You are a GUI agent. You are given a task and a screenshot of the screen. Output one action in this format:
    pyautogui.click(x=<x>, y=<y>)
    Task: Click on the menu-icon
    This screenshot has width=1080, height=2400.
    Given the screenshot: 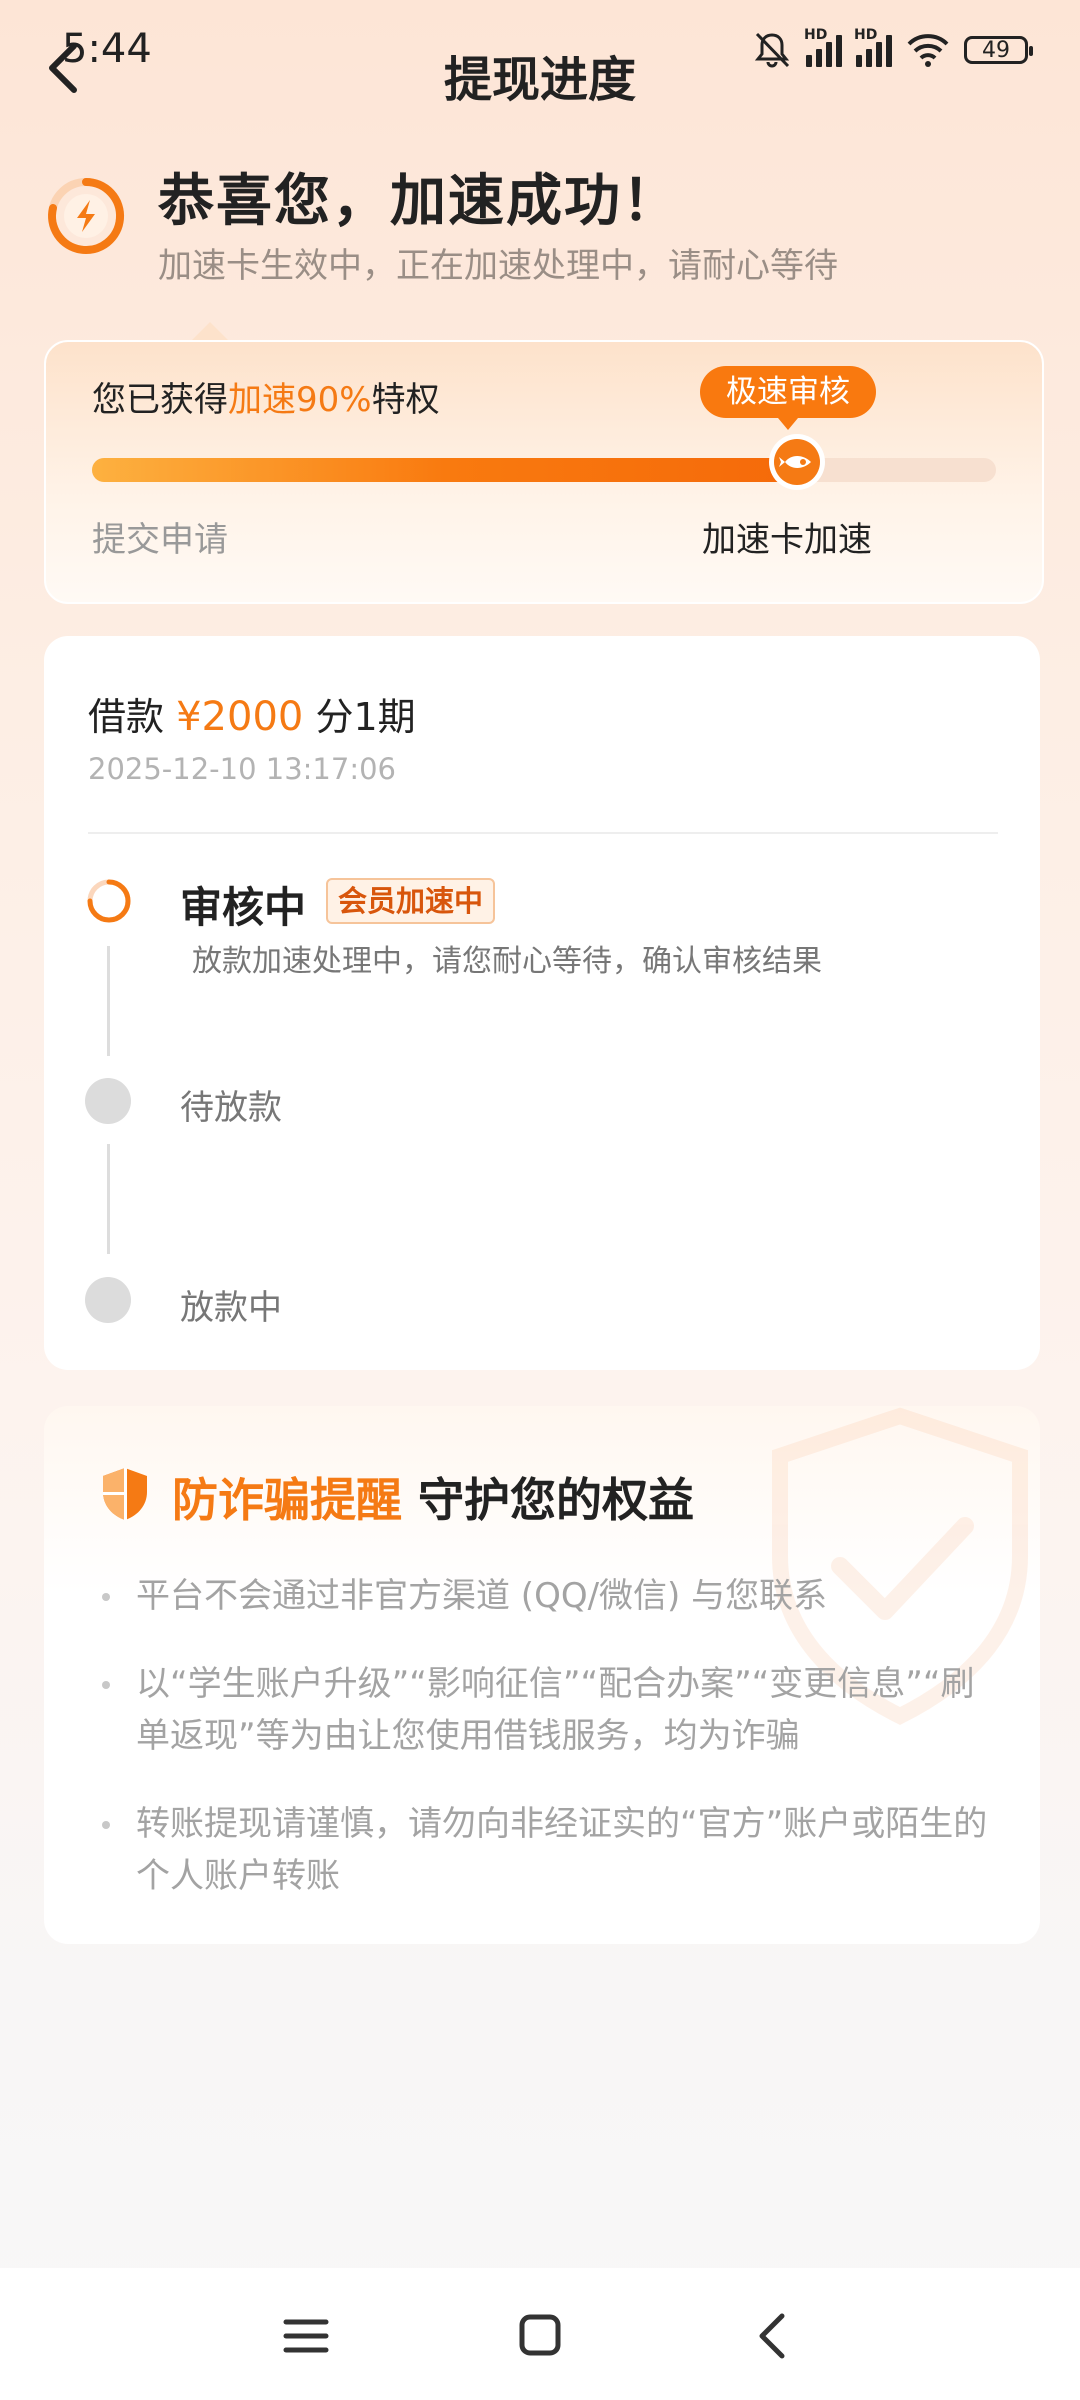 What is the action you would take?
    pyautogui.click(x=306, y=2336)
    